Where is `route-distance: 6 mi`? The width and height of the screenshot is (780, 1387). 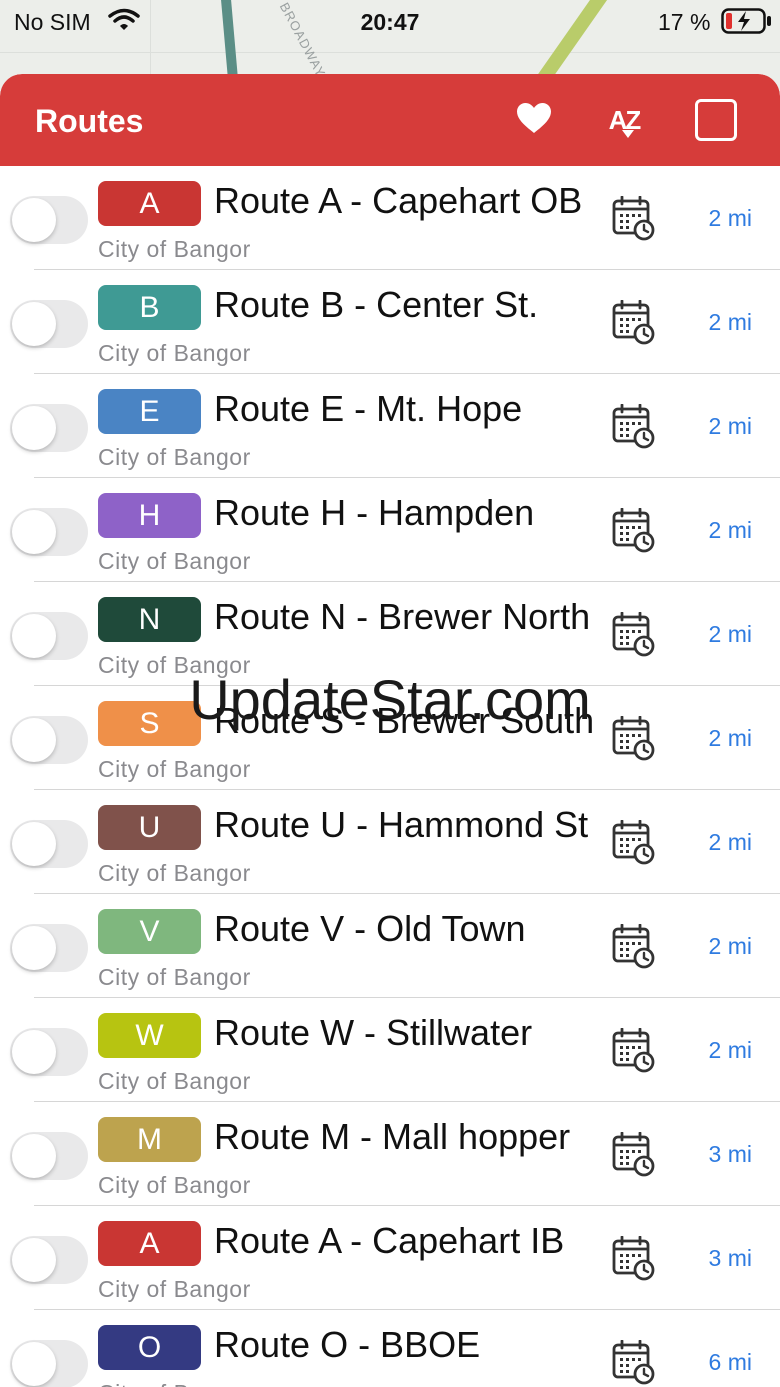 route-distance: 6 mi is located at coordinates (730, 1362).